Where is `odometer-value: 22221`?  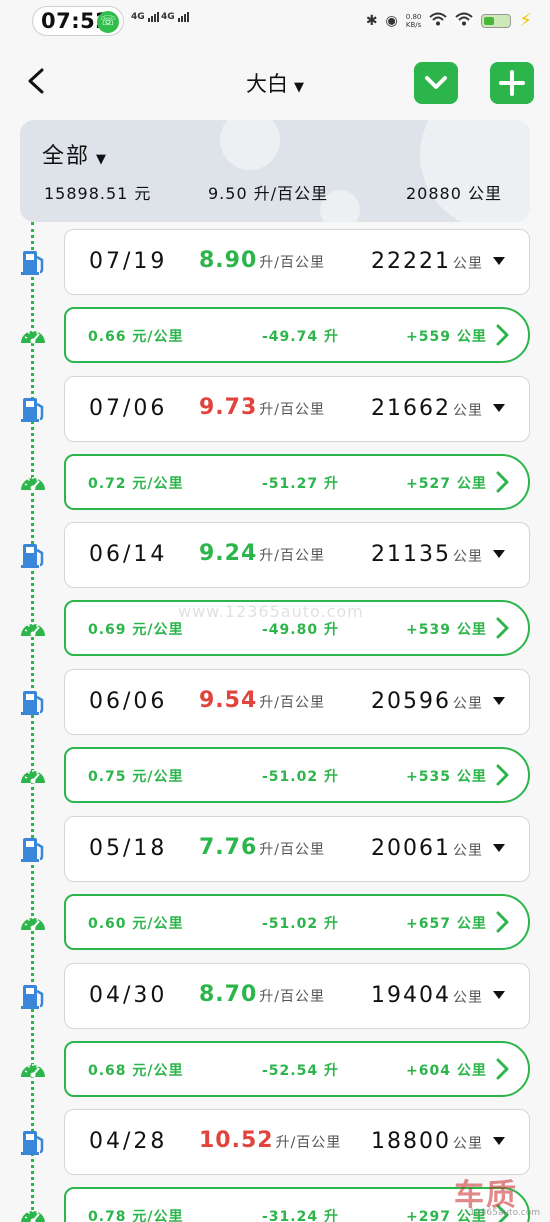
odometer-value: 22221 is located at coordinates (411, 261).